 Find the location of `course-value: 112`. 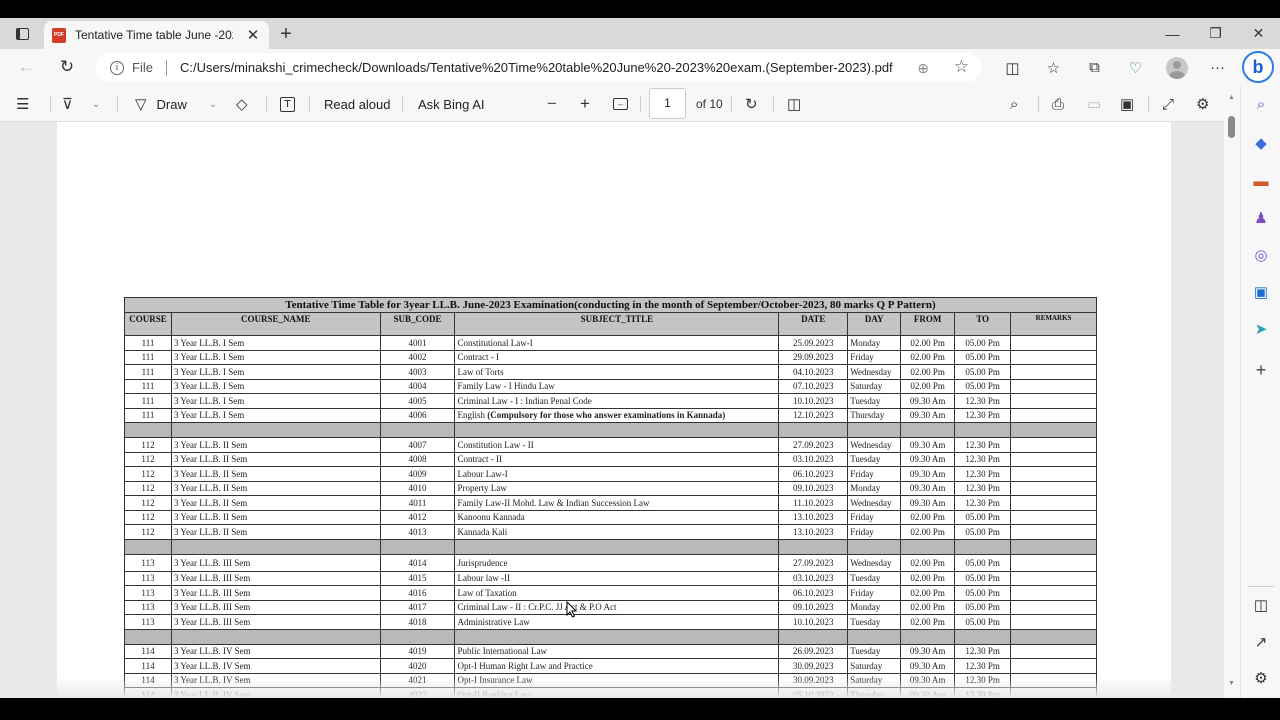

course-value: 112 is located at coordinates (148, 488).